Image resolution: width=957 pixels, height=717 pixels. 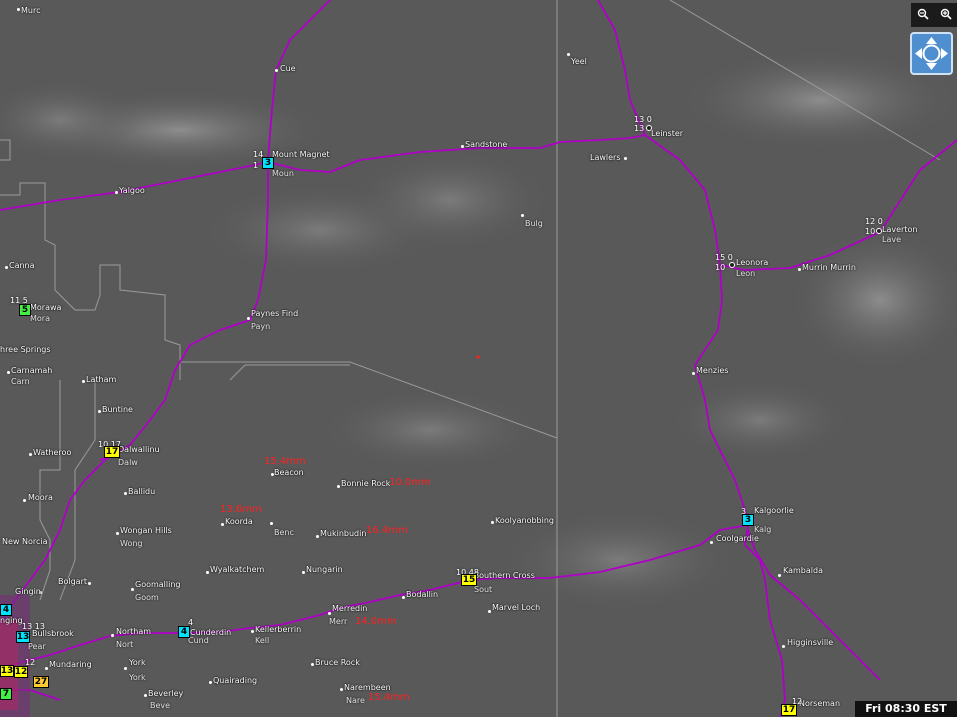 What do you see at coordinates (52, 452) in the screenshot?
I see `town-label: Watheroo` at bounding box center [52, 452].